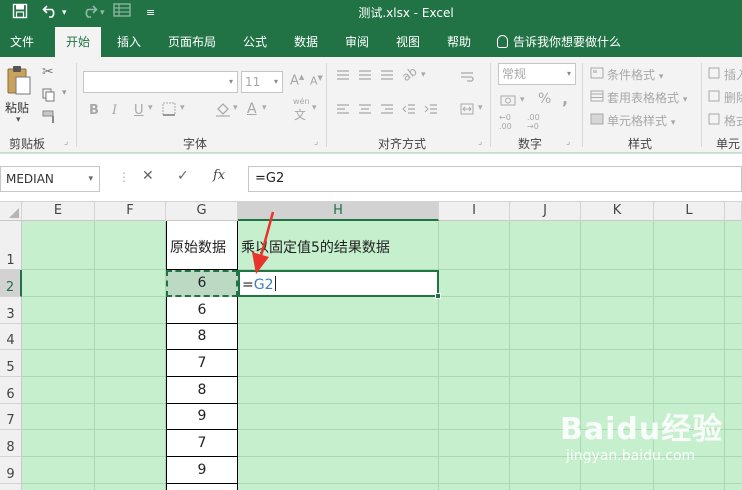 The height and width of the screenshot is (490, 742). I want to click on bold-button: B, so click(94, 110).